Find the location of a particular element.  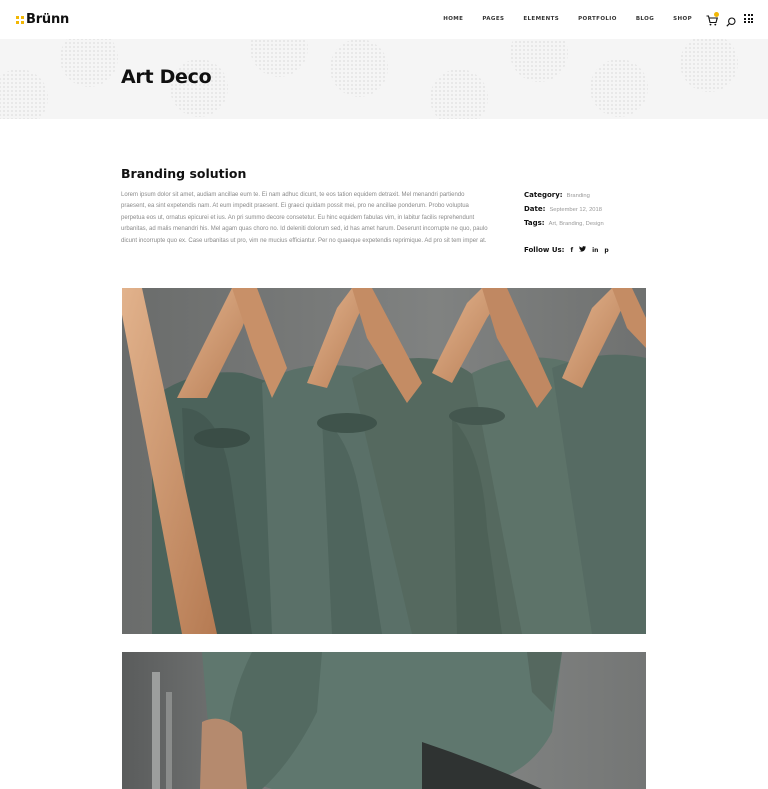

nav-item-pages: PAGES is located at coordinates (493, 19).